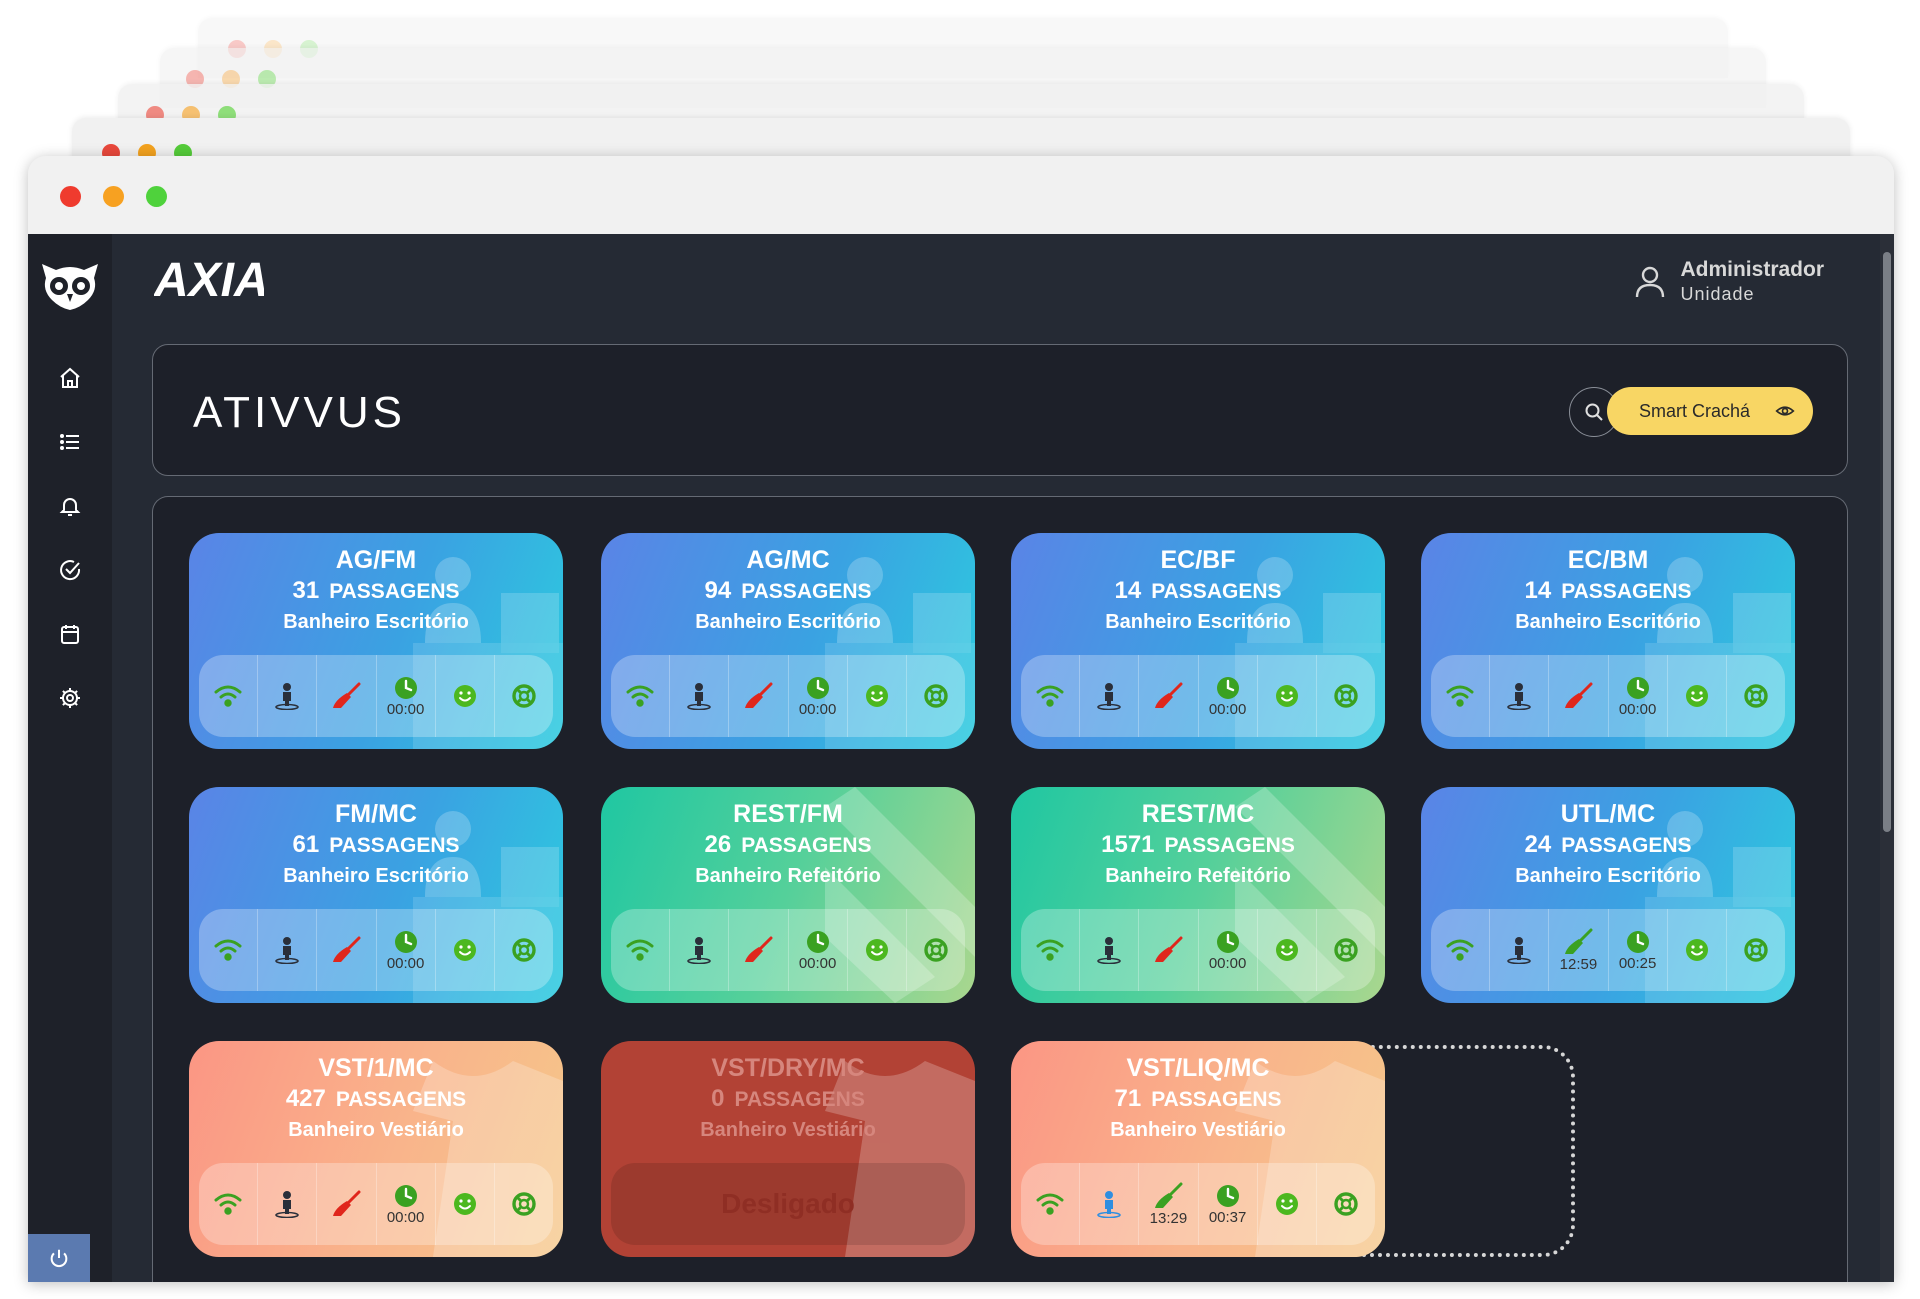 This screenshot has width=1920, height=1299. I want to click on broom-icon: 13:29, so click(1167, 1204).